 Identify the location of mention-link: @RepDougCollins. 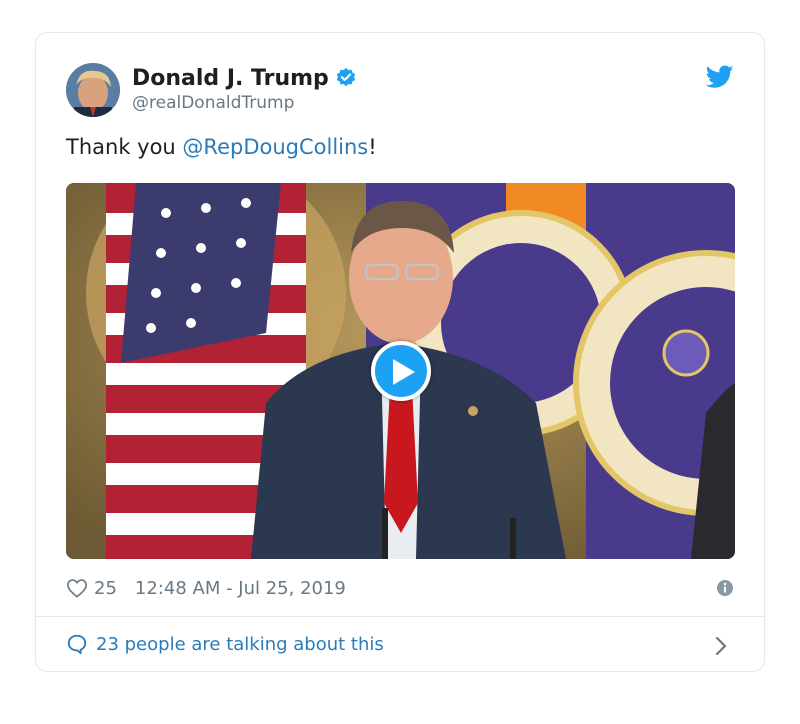
(275, 147).